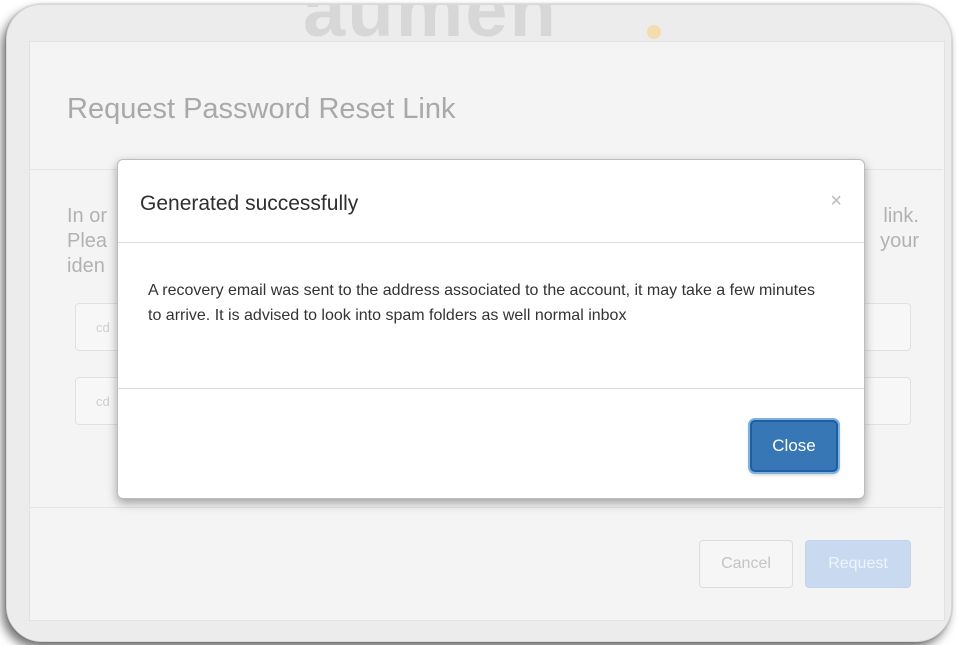  Describe the element at coordinates (491, 388) in the screenshot. I see `modal-footer-divider` at that location.